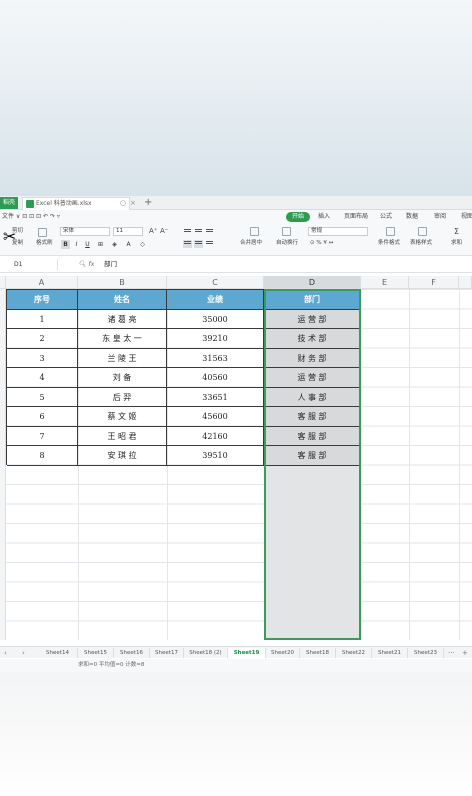 The height and width of the screenshot is (796, 472). What do you see at coordinates (434, 282) in the screenshot?
I see `column-header-f: F` at bounding box center [434, 282].